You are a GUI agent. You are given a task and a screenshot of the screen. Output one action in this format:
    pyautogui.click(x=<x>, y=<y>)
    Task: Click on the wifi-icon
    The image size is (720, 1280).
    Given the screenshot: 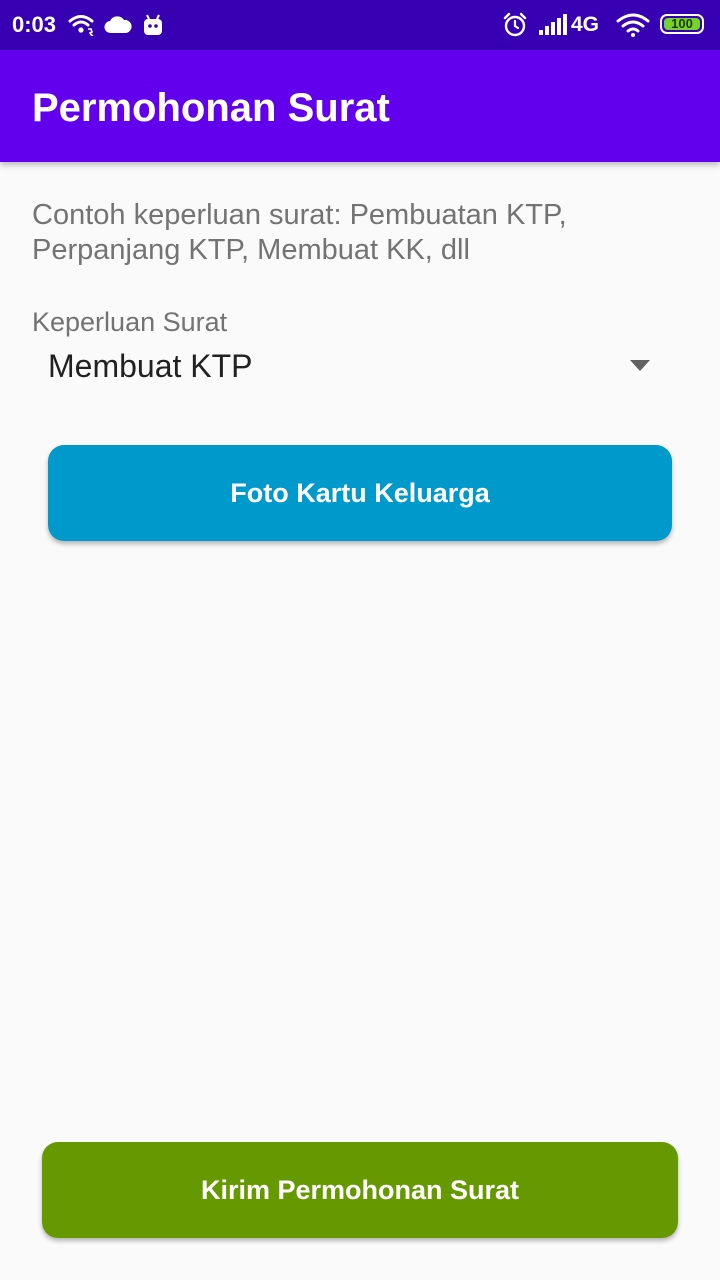 What is the action you would take?
    pyautogui.click(x=633, y=25)
    